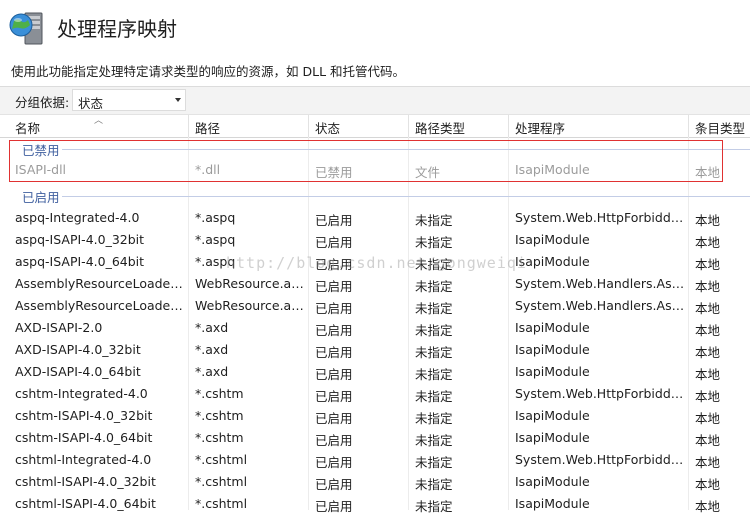  Describe the element at coordinates (27, 127) in the screenshot. I see `column-header-name: 名称` at that location.